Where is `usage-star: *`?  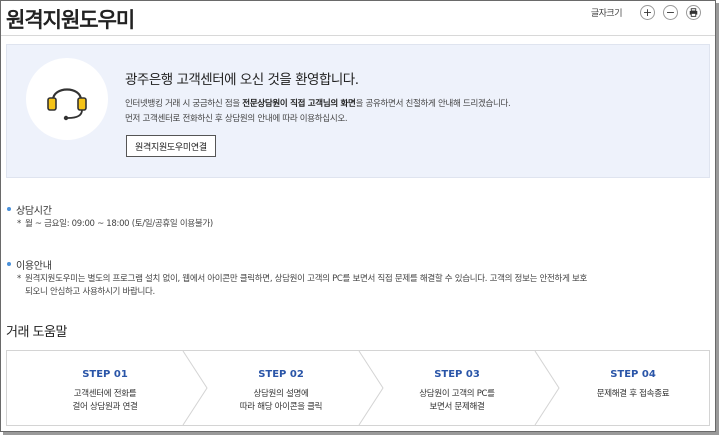 usage-star: * is located at coordinates (19, 279).